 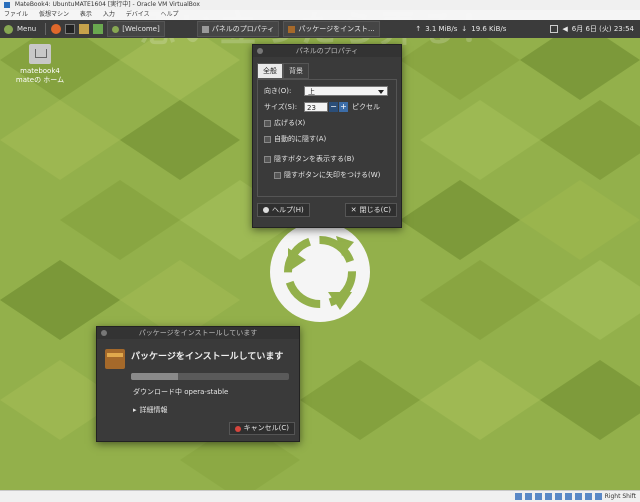 I want to click on vbox-menu-view: 表示, so click(x=86, y=14).